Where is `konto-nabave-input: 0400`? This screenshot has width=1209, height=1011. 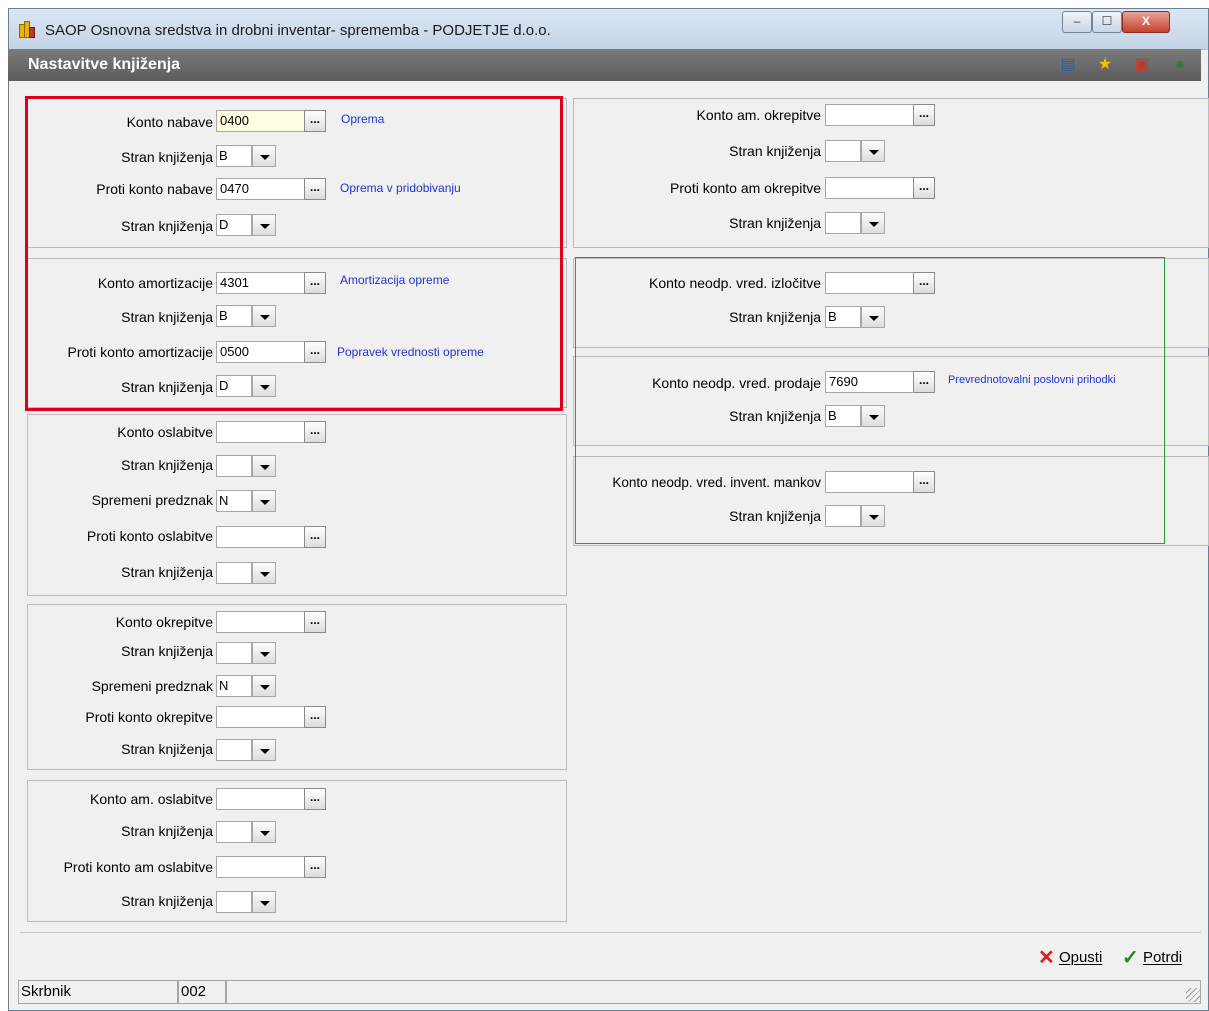 konto-nabave-input: 0400 is located at coordinates (260, 121).